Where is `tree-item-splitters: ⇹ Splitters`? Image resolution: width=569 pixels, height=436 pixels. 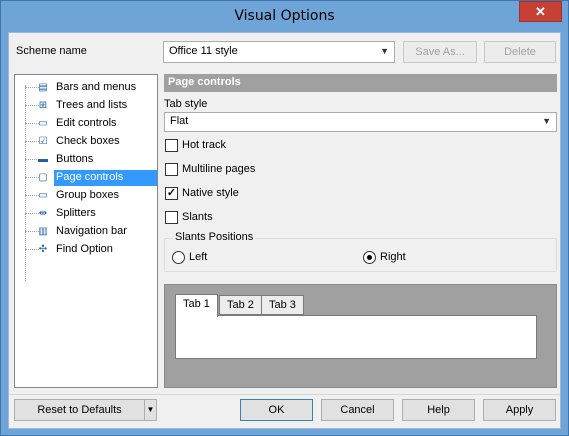 tree-item-splitters: ⇹ Splitters is located at coordinates (86, 214).